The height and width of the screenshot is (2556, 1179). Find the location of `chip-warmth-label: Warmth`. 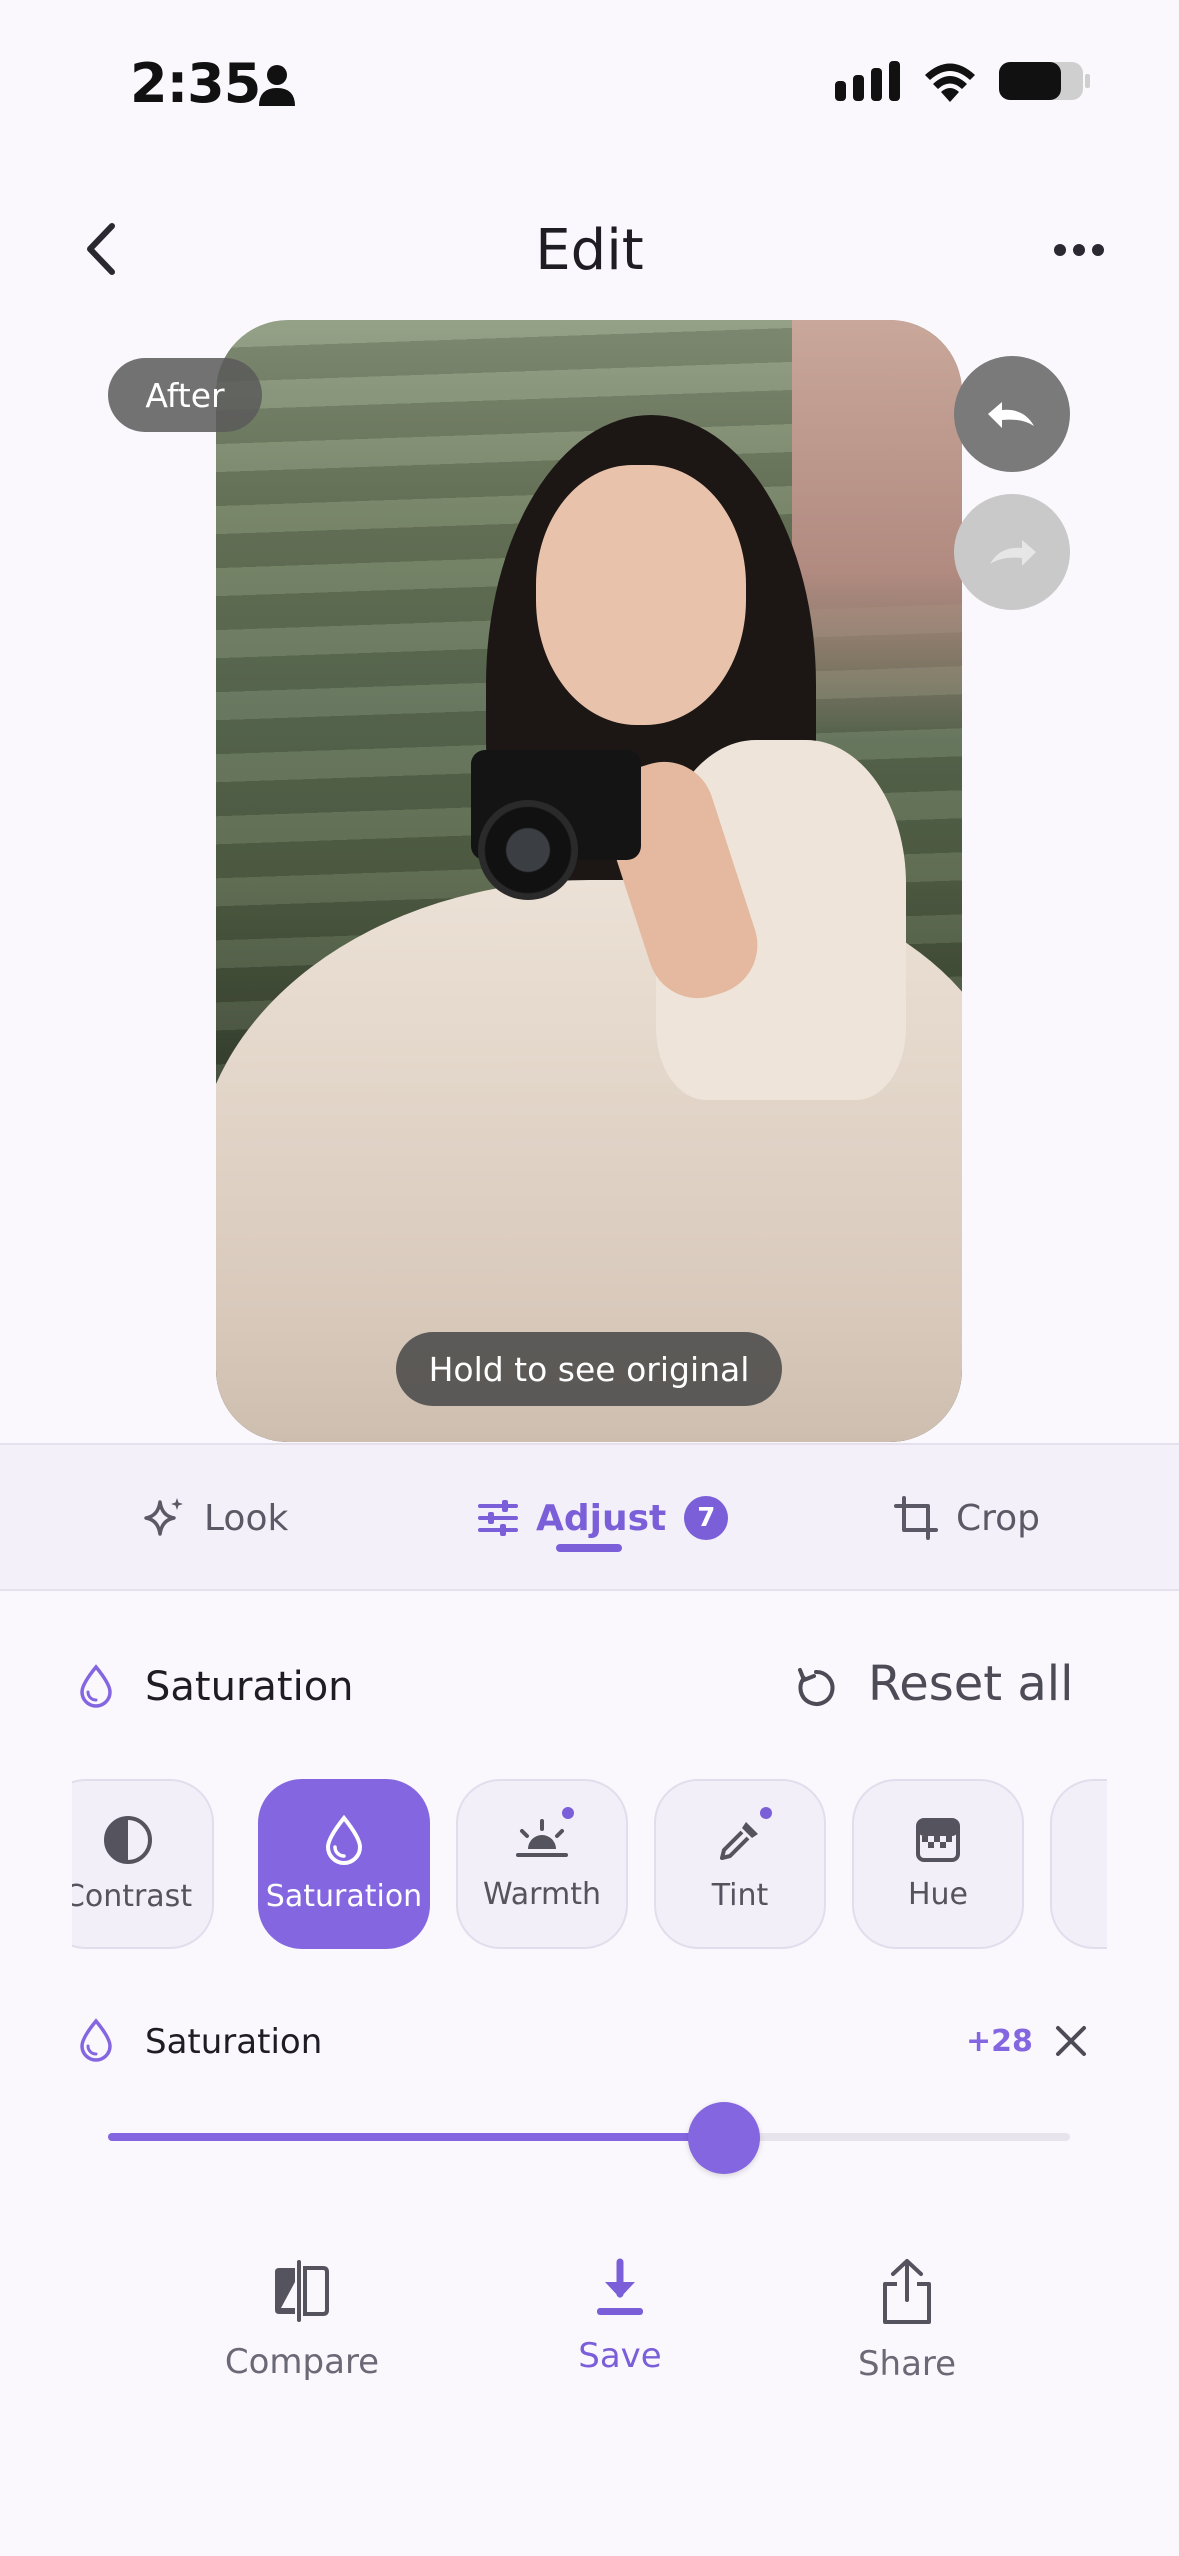

chip-warmth-label: Warmth is located at coordinates (542, 1894).